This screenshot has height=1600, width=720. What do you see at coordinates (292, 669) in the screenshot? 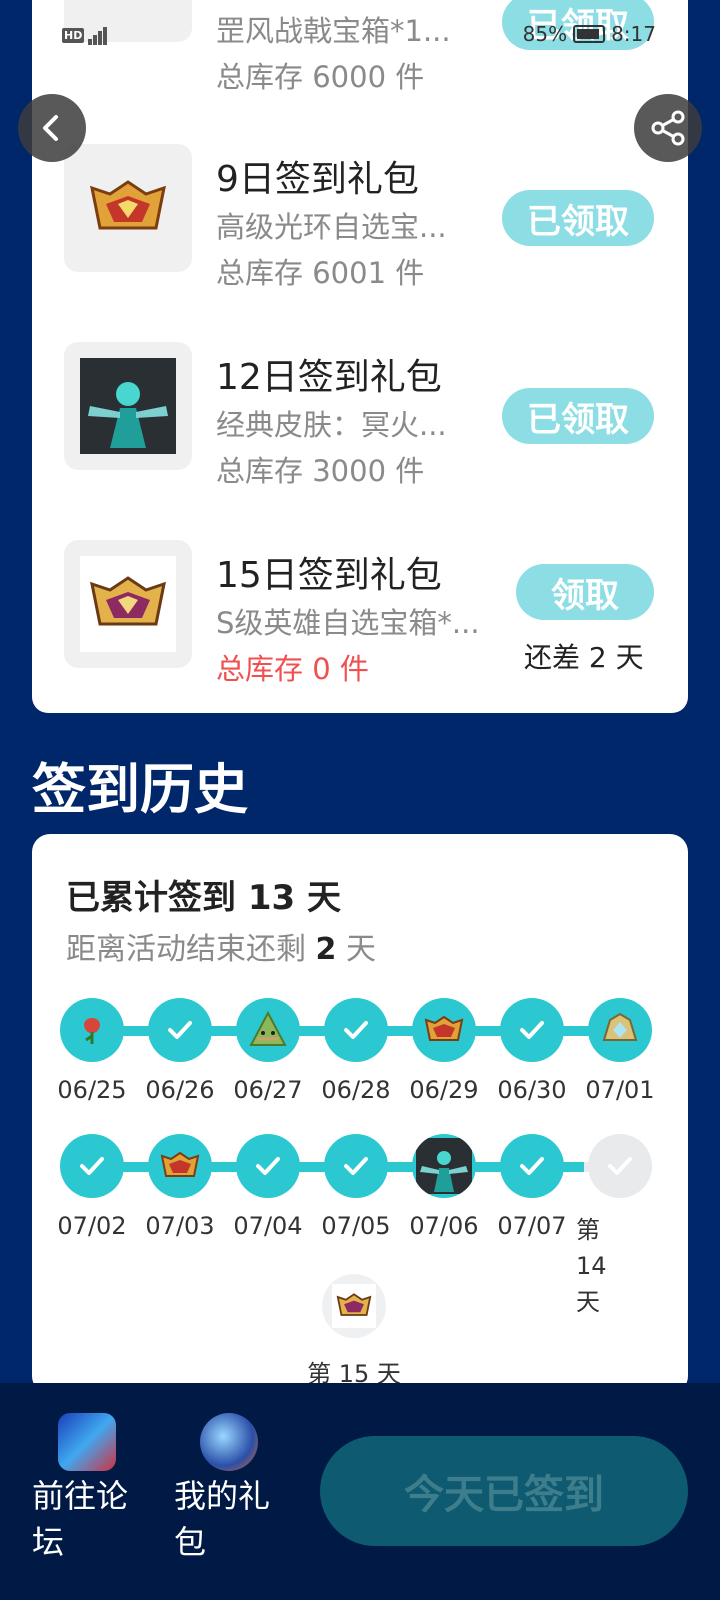
I see `gift-stock: 总库存 0 件` at bounding box center [292, 669].